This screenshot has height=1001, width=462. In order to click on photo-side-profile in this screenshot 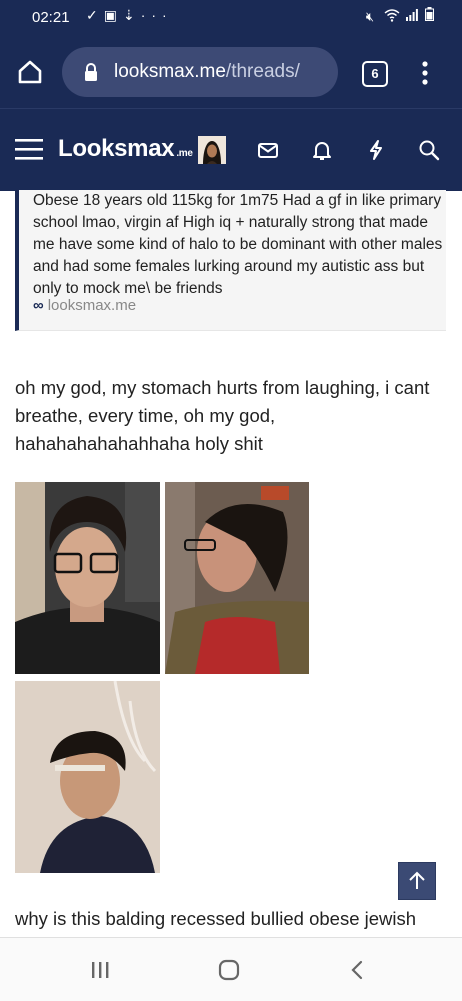, I will do `click(237, 578)`.